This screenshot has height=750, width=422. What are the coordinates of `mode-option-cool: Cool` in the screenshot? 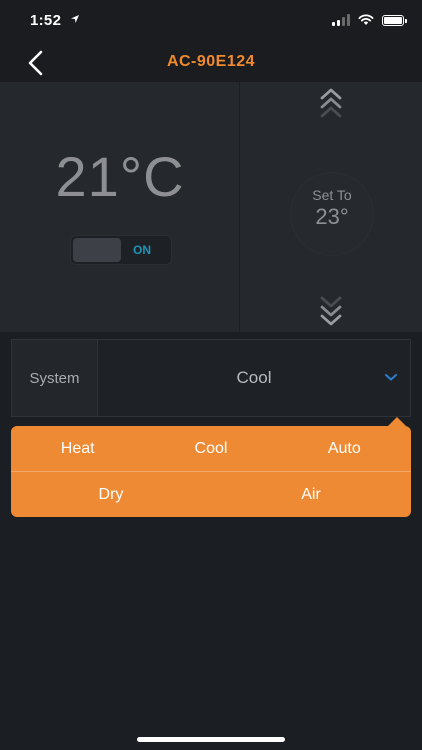 It's located at (210, 448).